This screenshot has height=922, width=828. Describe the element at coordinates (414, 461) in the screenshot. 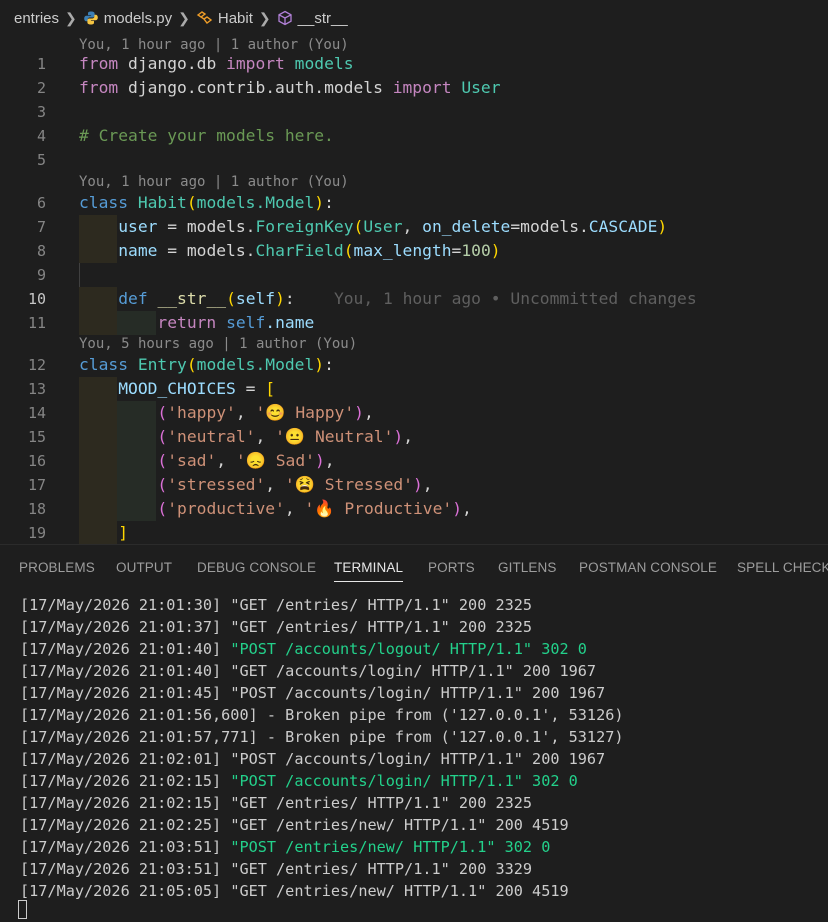

I see `code-line: 16 ('sad', '😞 Sad'),` at that location.